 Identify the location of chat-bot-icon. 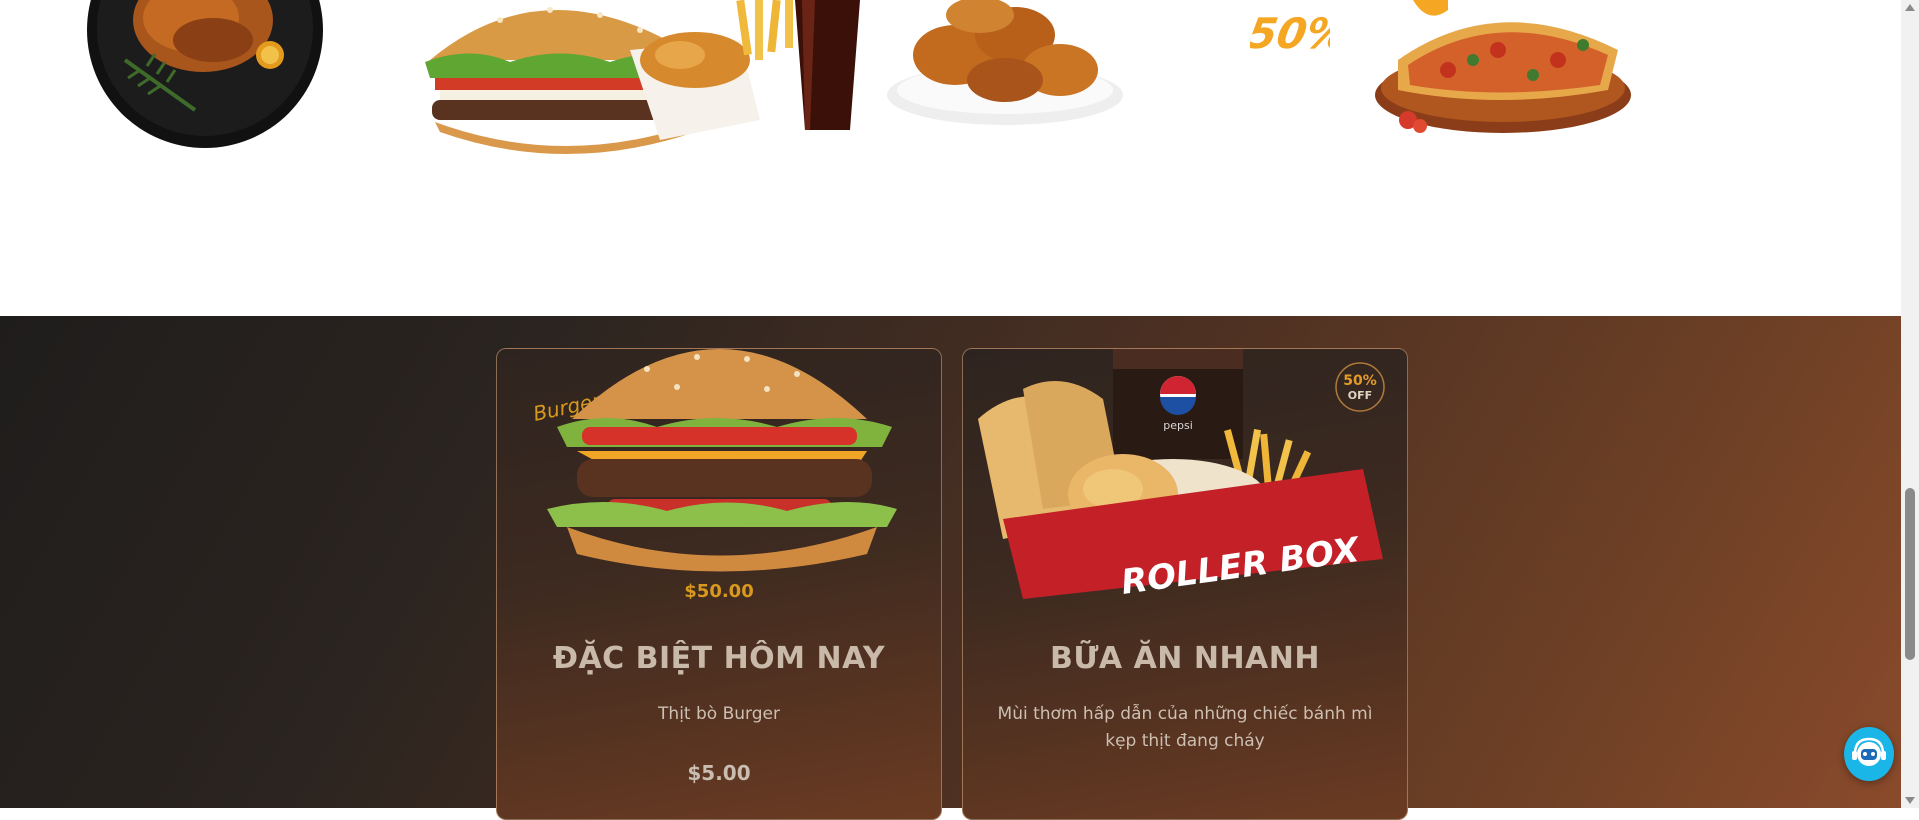
(1869, 751).